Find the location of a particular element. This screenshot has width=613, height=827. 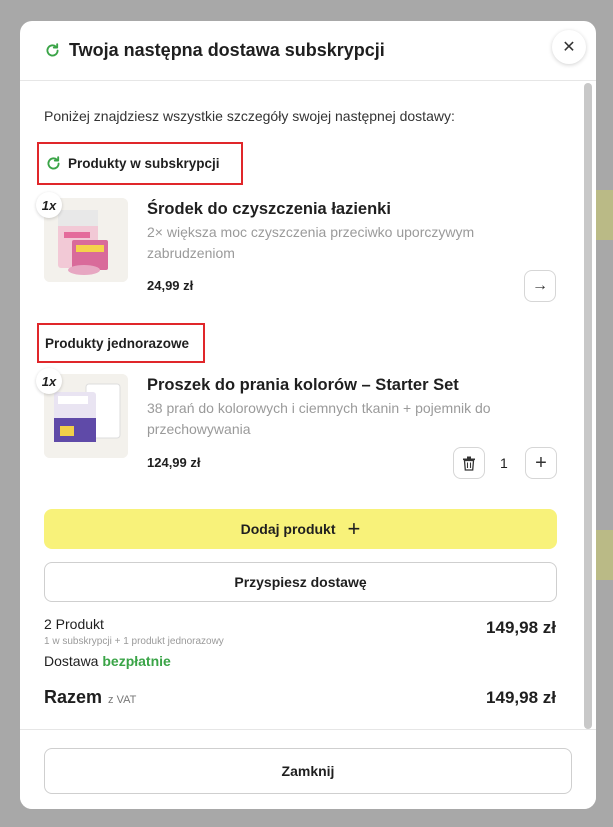

modal-footer: Zamknij is located at coordinates (308, 769).